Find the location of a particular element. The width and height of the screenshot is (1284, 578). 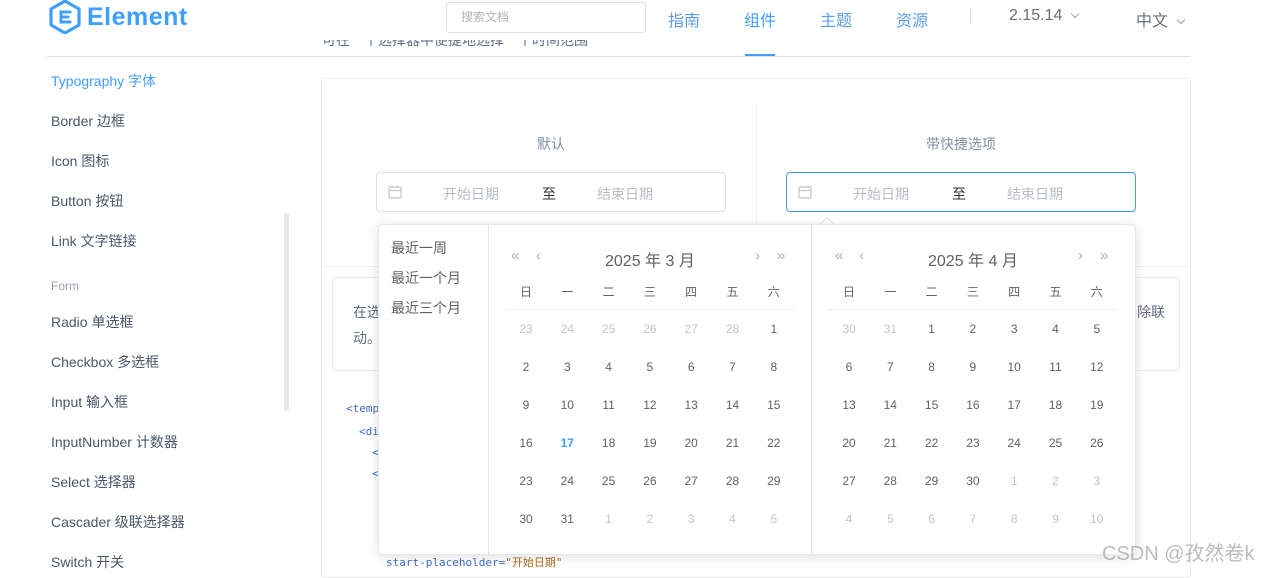

right-calendar-day: 22 is located at coordinates (932, 443).